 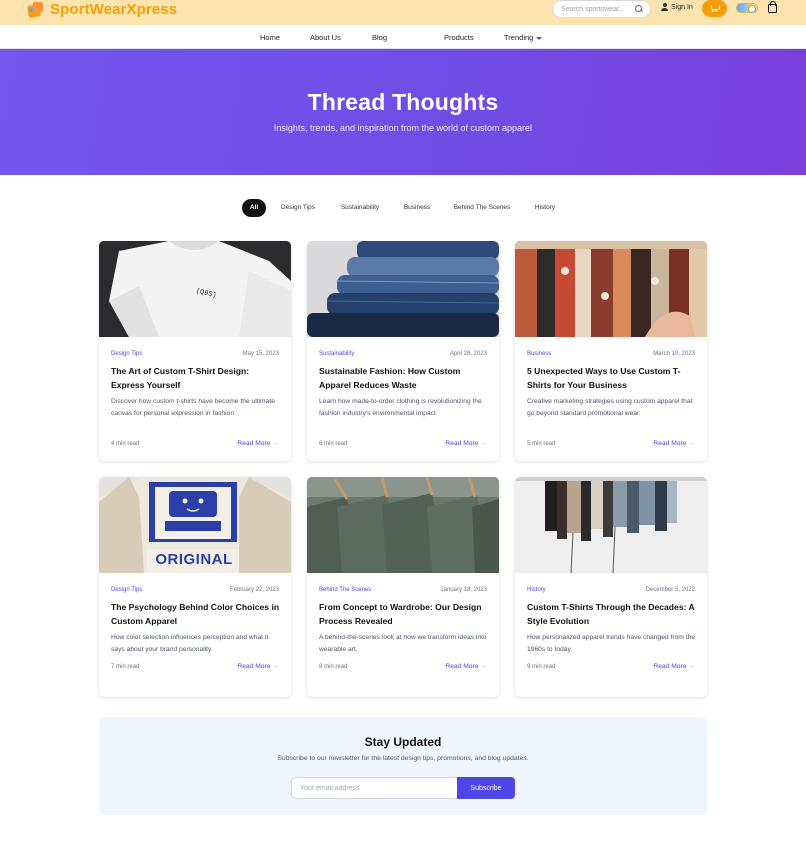 I want to click on nav-trending-label: Trending, so click(x=519, y=37).